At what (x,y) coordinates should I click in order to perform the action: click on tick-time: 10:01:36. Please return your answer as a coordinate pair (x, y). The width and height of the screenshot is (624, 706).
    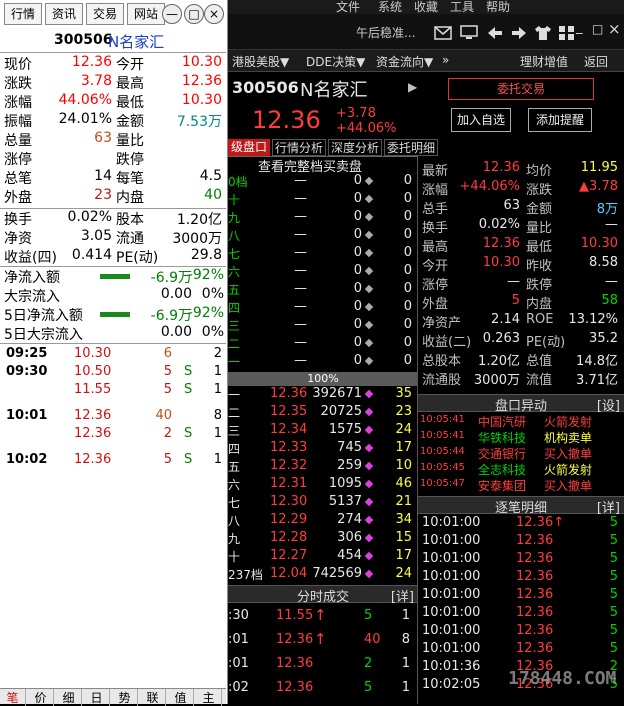
    Looking at the image, I should click on (451, 666).